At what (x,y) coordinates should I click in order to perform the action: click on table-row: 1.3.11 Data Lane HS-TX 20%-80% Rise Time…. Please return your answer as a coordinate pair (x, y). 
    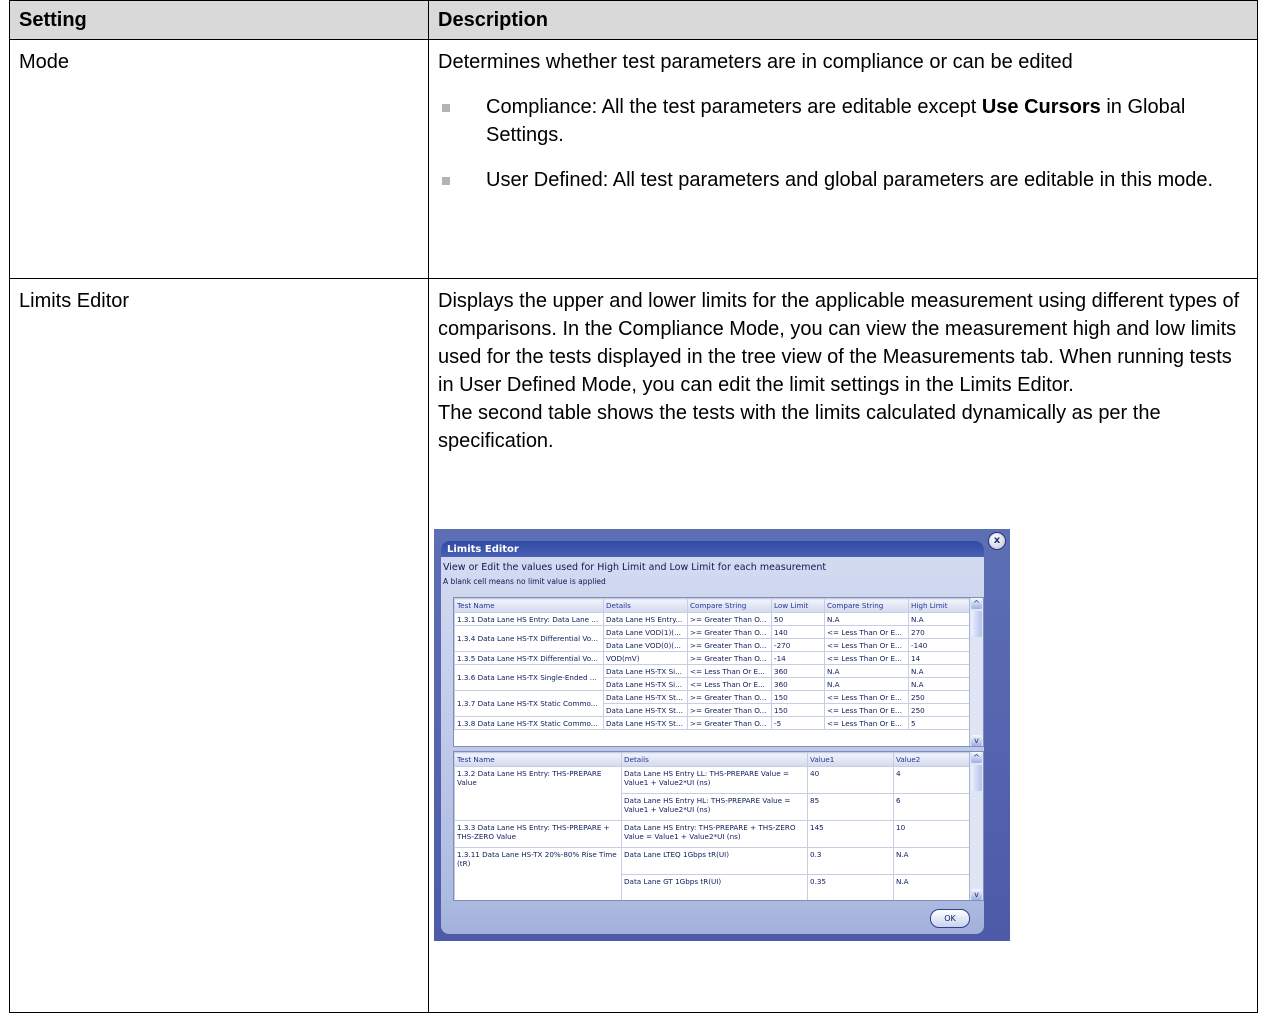
    Looking at the image, I should click on (712, 873).